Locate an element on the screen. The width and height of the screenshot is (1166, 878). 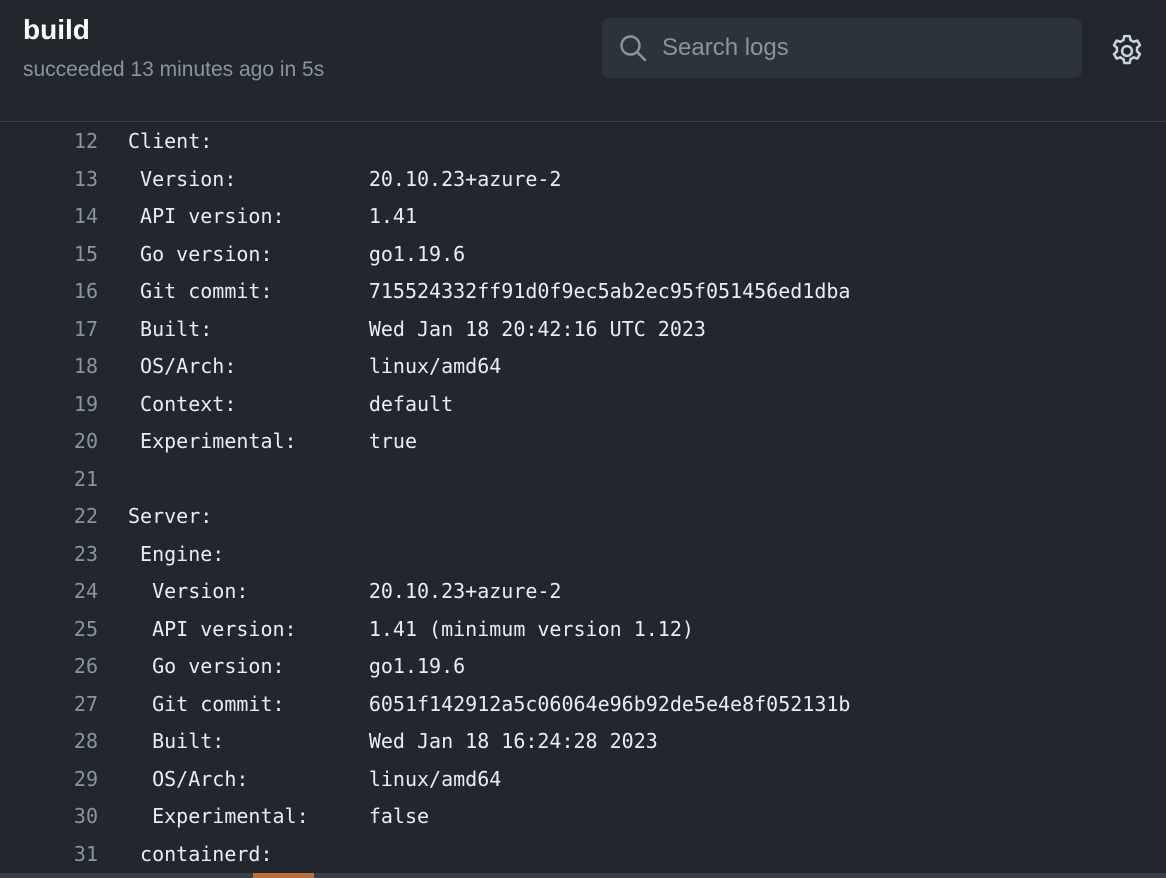
log-line: 29 OS/Arch: linux/amd64 is located at coordinates (583, 780).